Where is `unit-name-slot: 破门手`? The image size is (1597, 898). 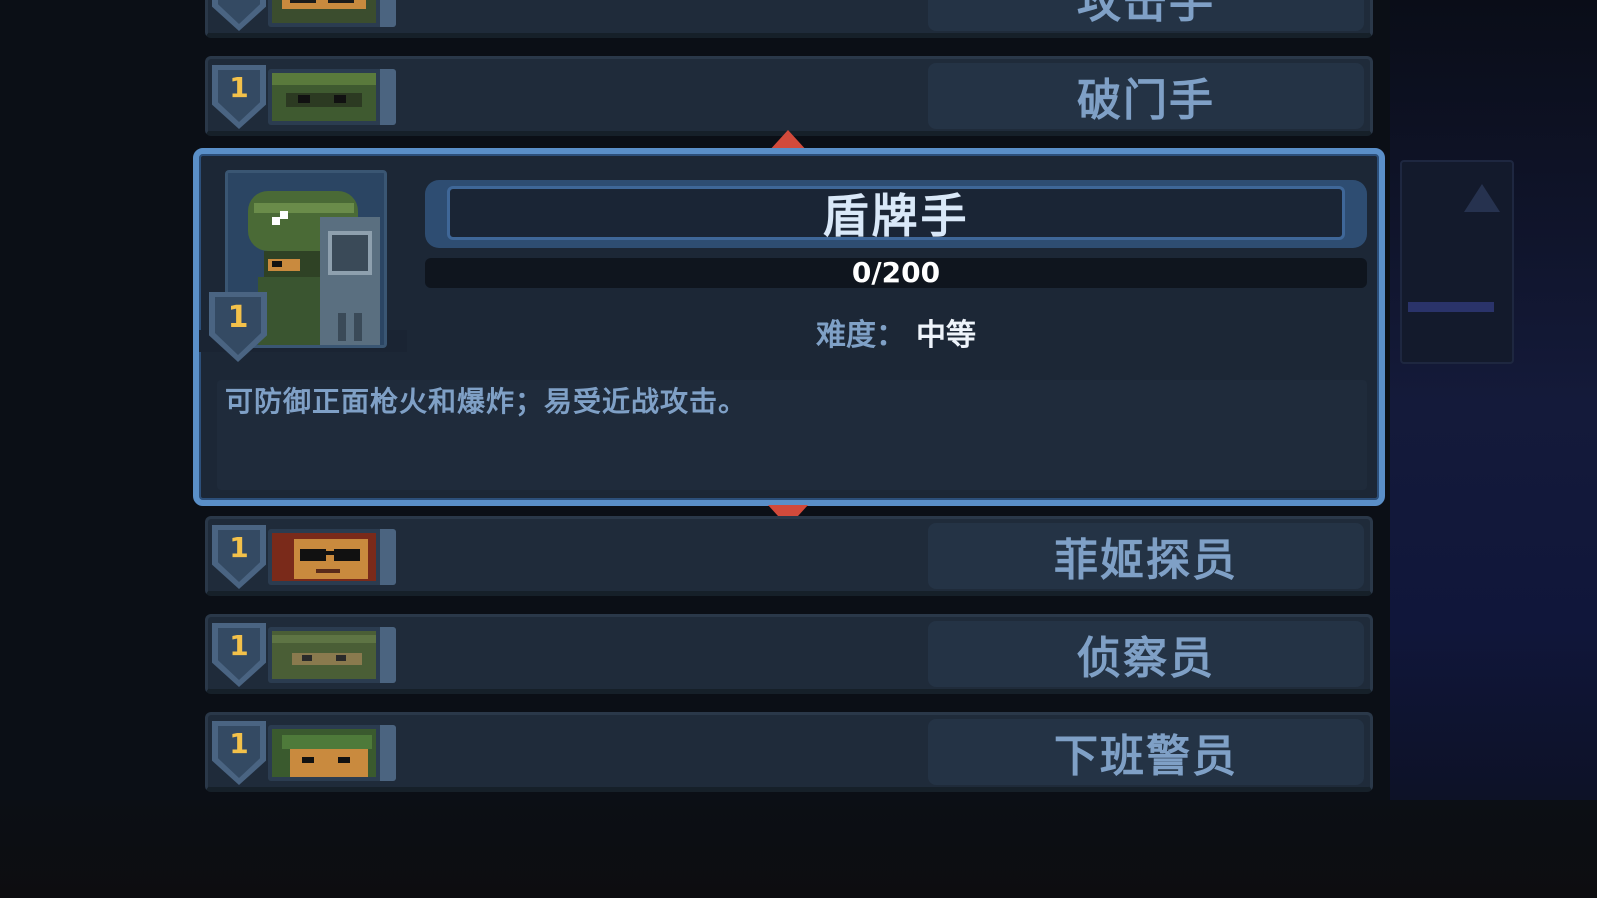
unit-name-slot: 破门手 is located at coordinates (1146, 96).